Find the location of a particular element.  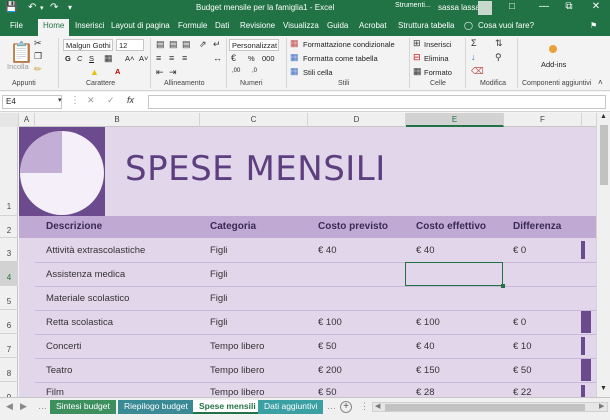

wrap-text-icon: ↵ is located at coordinates (217, 44).